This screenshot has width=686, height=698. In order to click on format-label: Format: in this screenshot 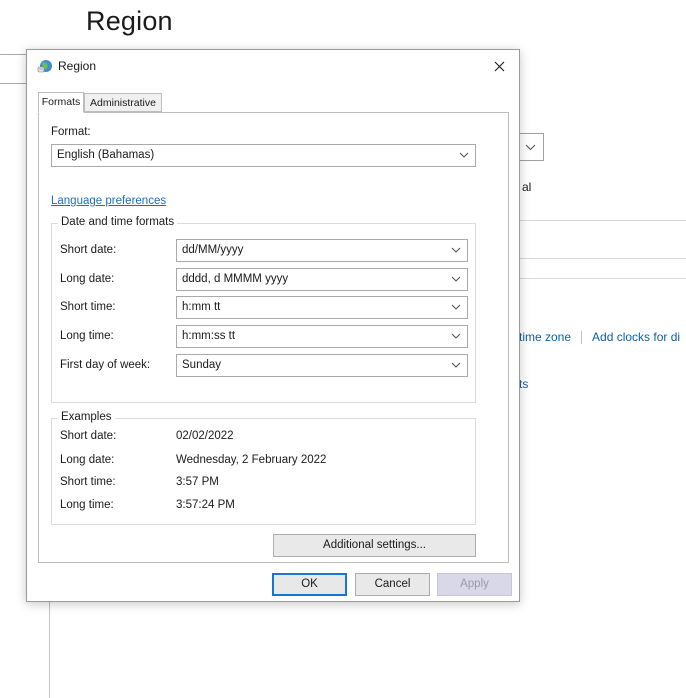, I will do `click(71, 132)`.